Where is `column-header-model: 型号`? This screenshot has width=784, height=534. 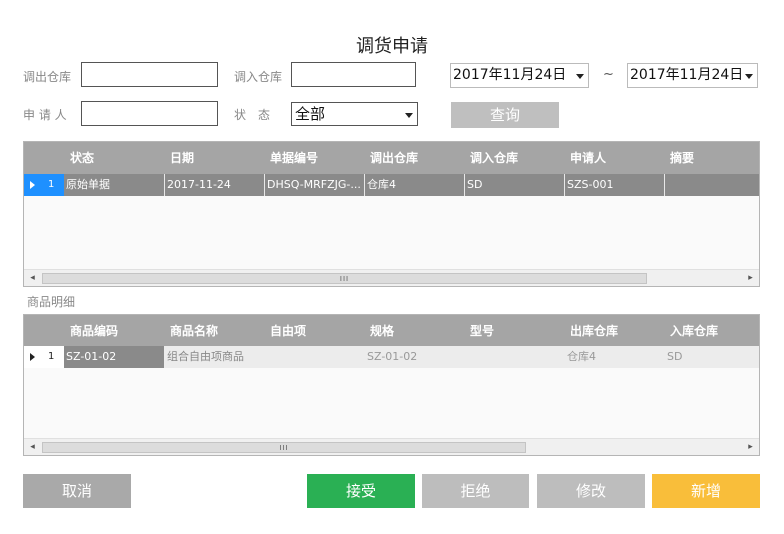 column-header-model: 型号 is located at coordinates (482, 331).